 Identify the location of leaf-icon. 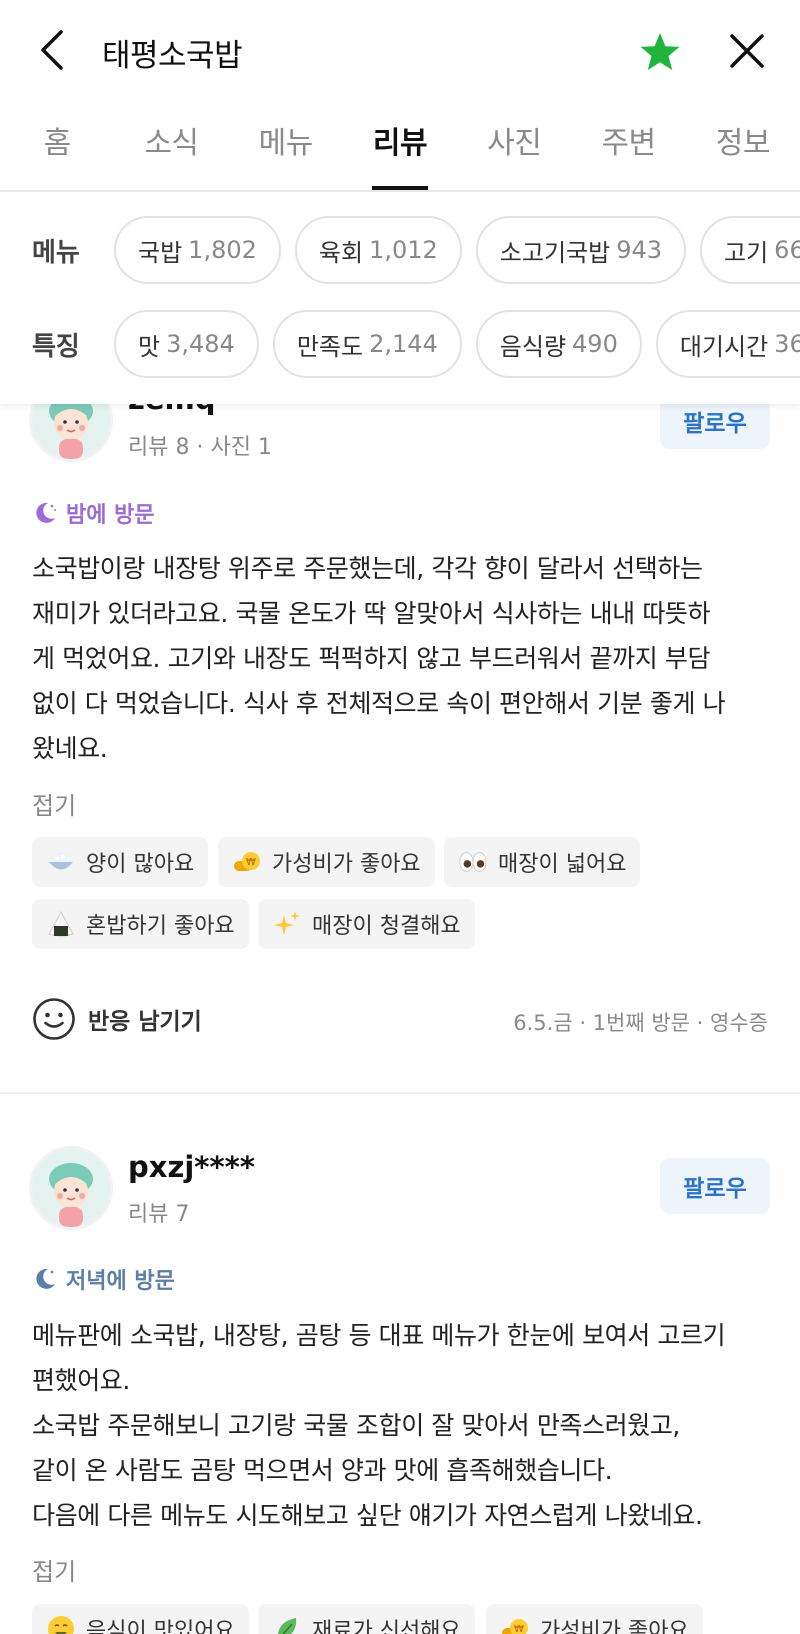
(287, 1624).